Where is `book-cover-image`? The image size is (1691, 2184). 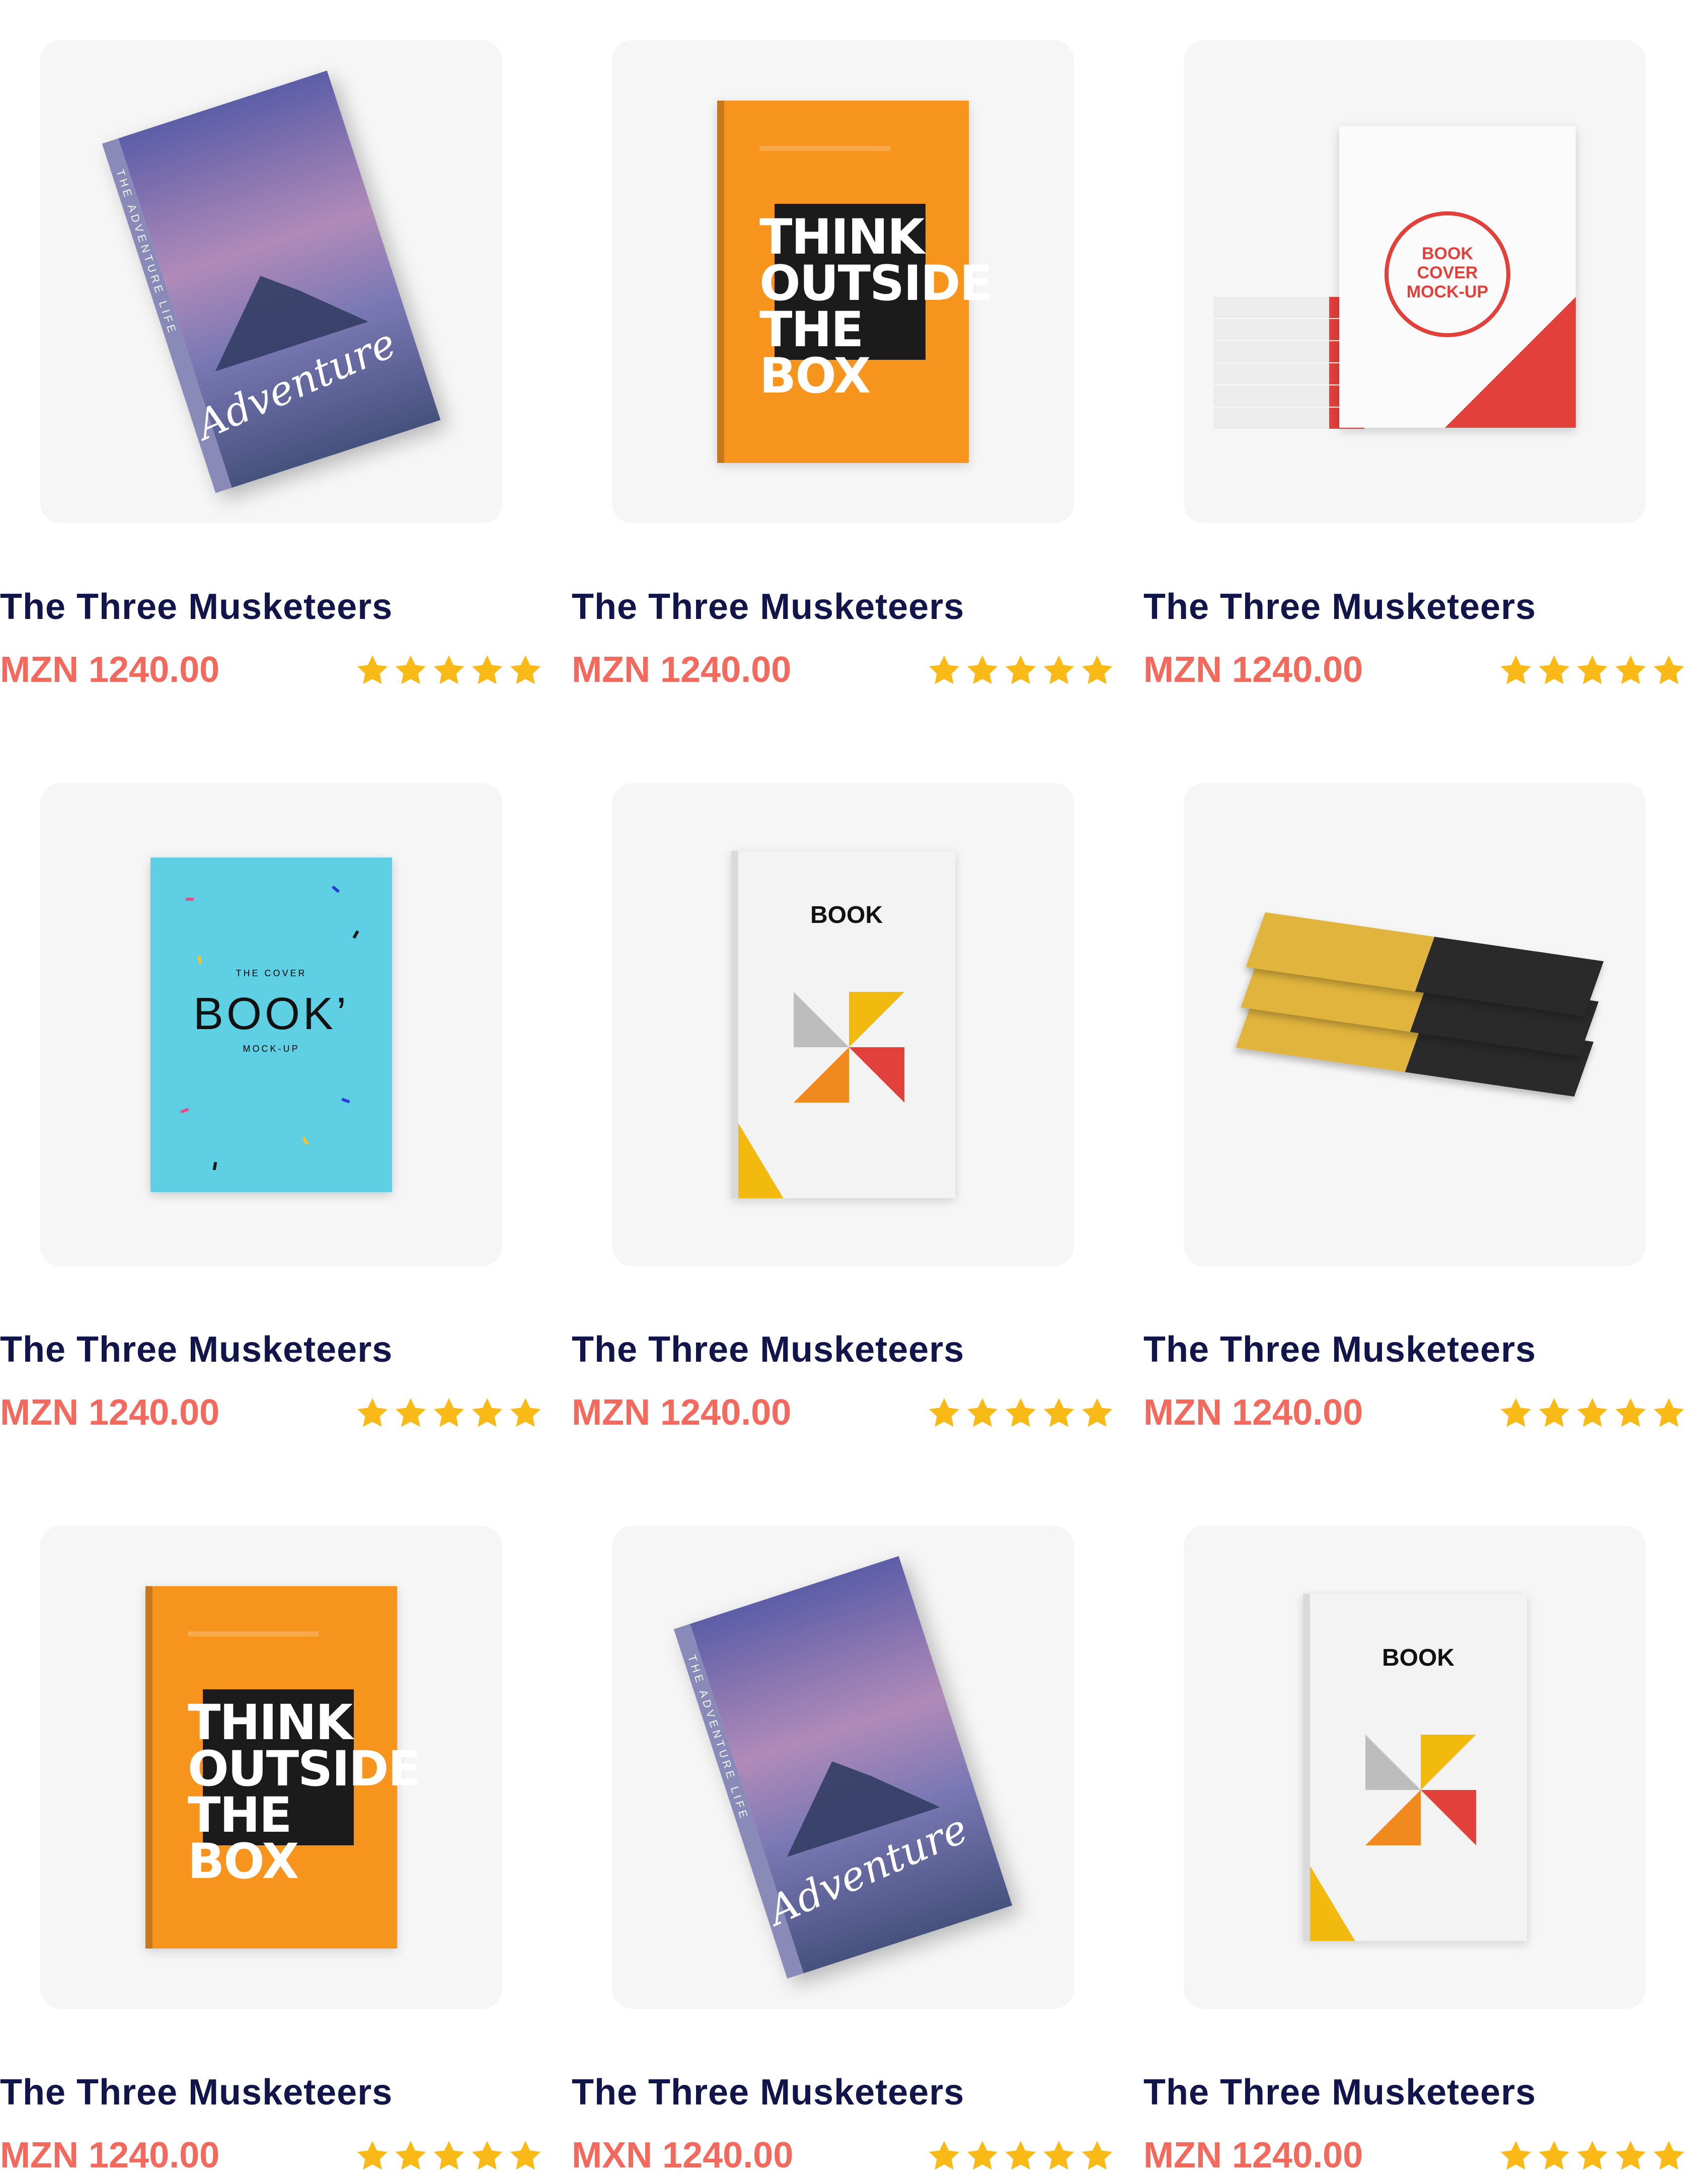
book-cover-image is located at coordinates (1414, 1022).